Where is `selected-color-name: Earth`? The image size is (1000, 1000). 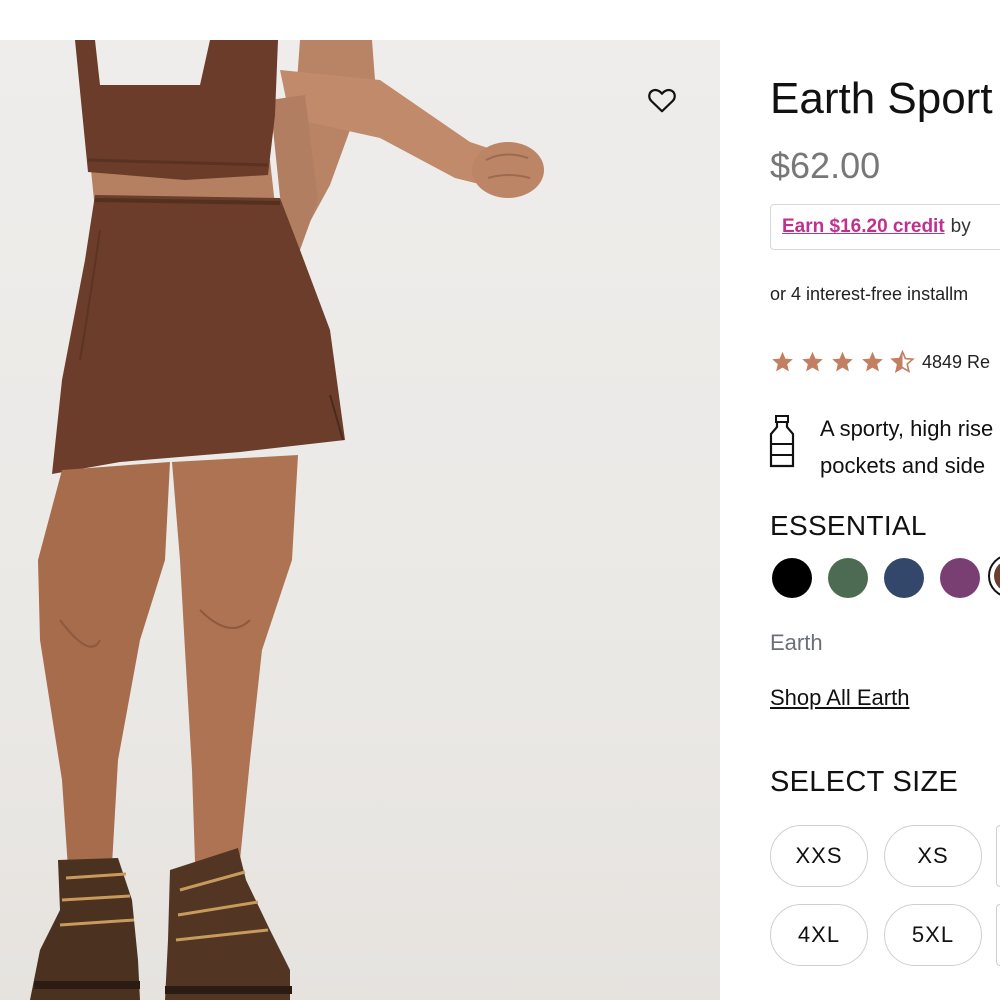
selected-color-name: Earth is located at coordinates (796, 642).